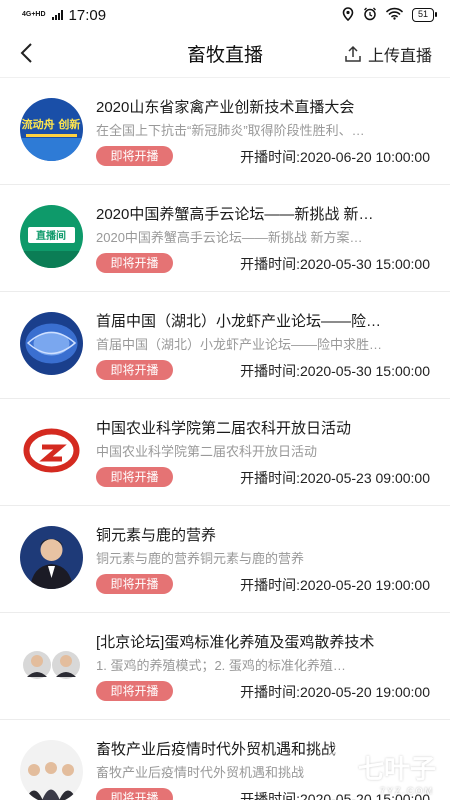 Image resolution: width=450 pixels, height=800 pixels. Describe the element at coordinates (394, 15) in the screenshot. I see `wifi-icon` at that location.